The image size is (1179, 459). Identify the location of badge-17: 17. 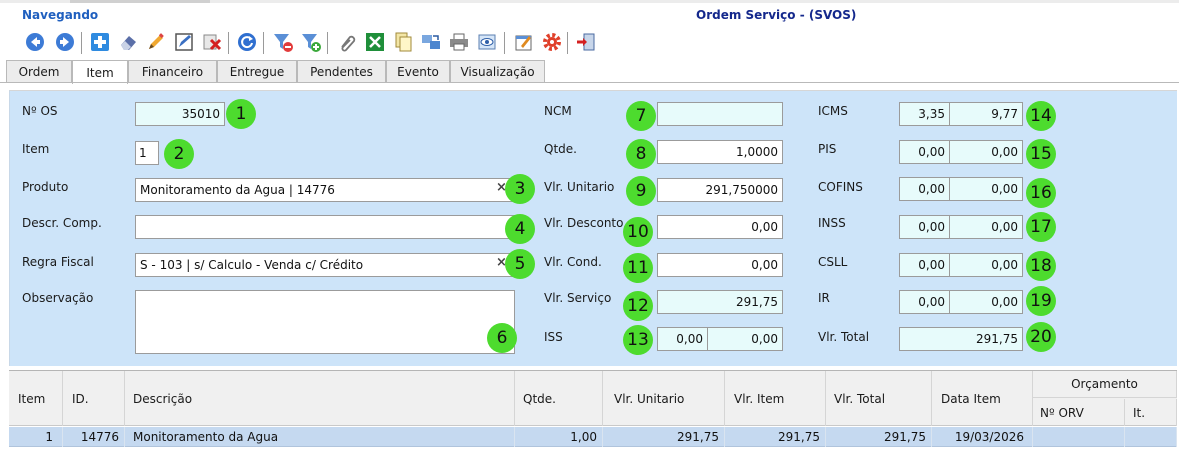
(1041, 227).